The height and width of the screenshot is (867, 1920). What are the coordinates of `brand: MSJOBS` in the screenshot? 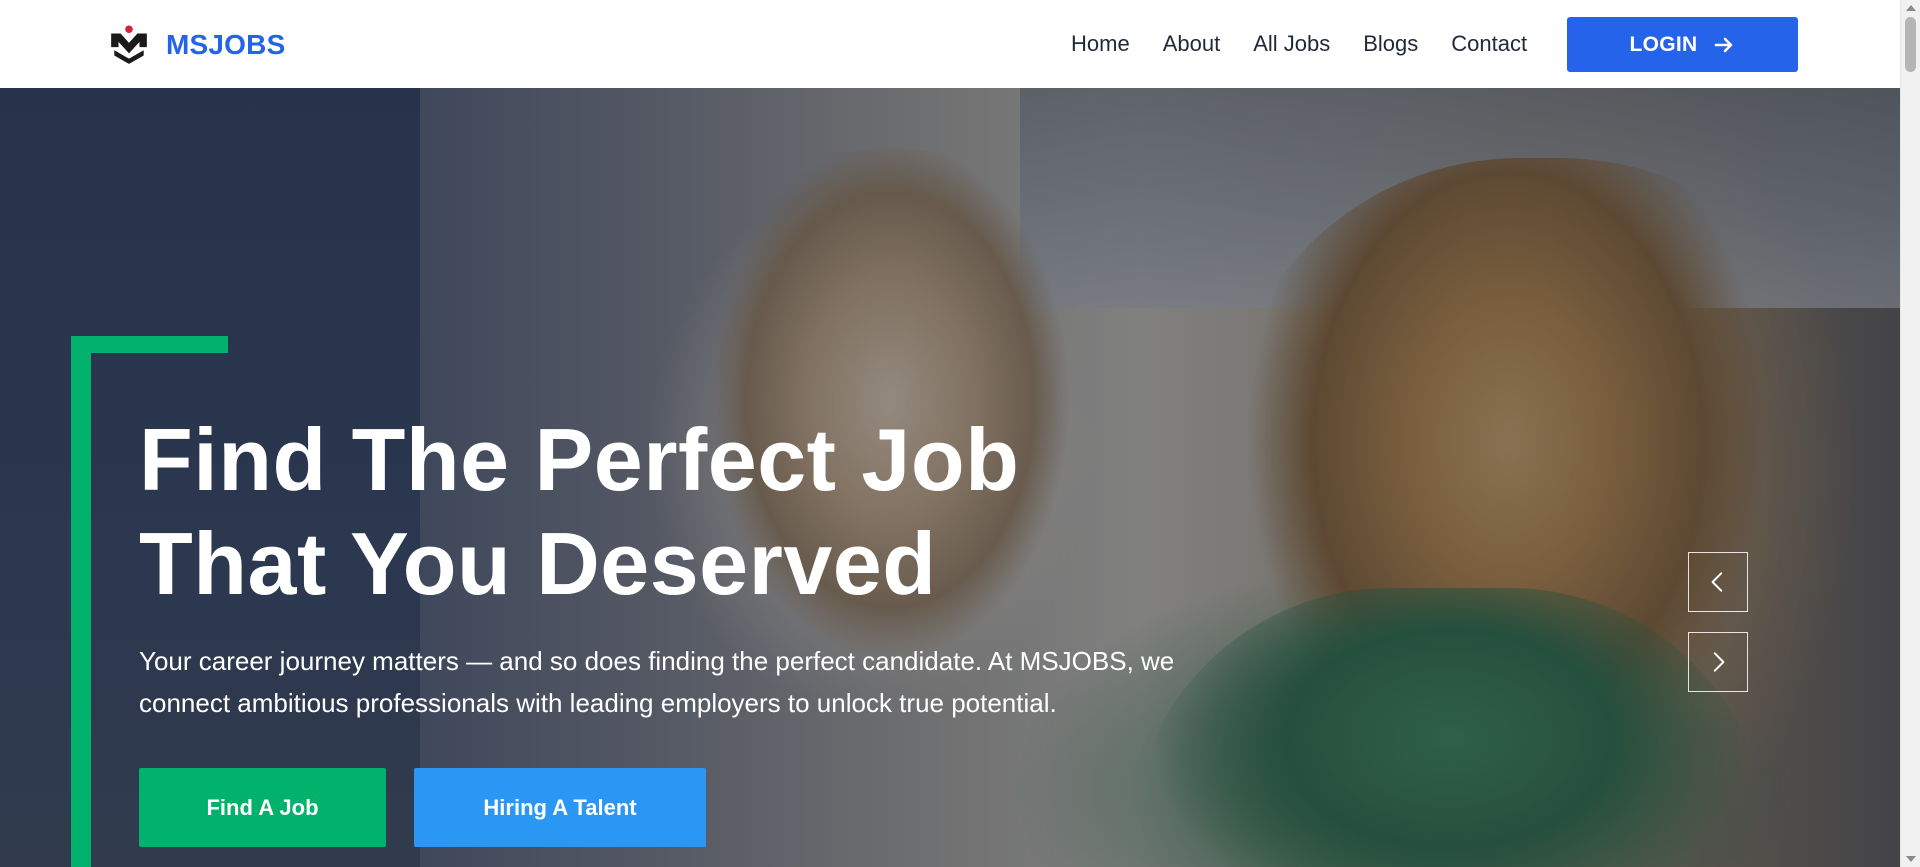 It's located at (196, 45).